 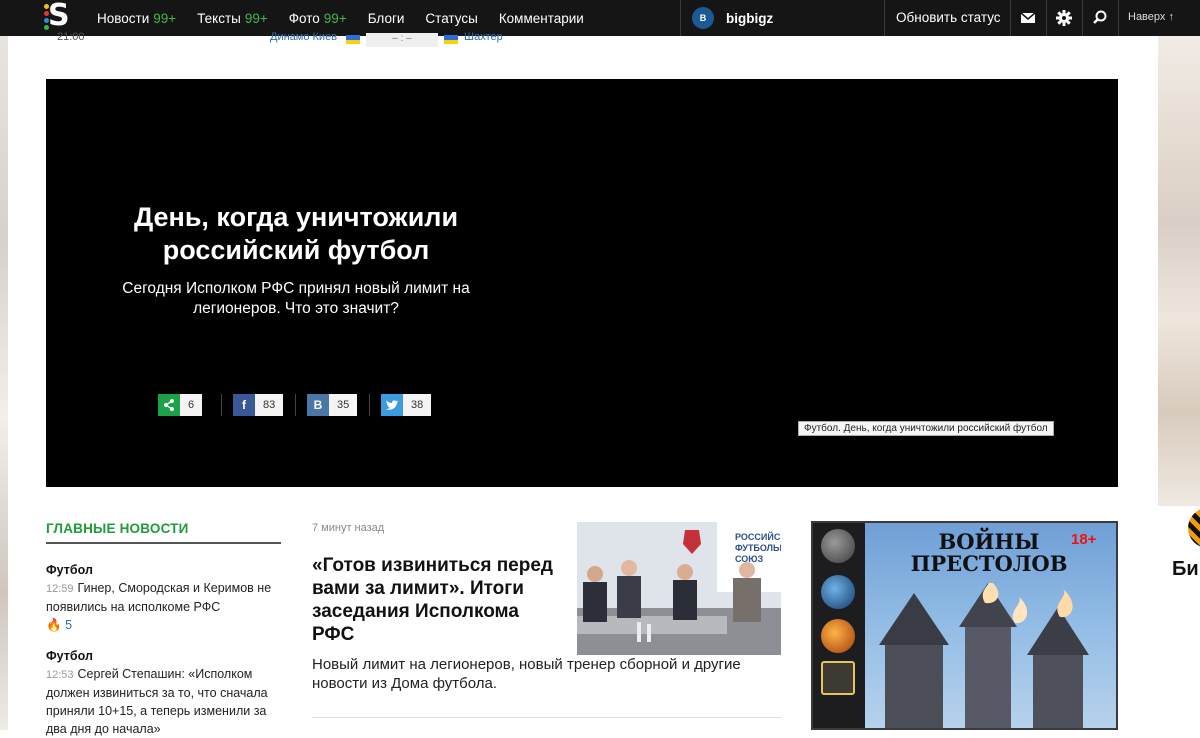 What do you see at coordinates (392, 405) in the screenshot?
I see `twitter-icon` at bounding box center [392, 405].